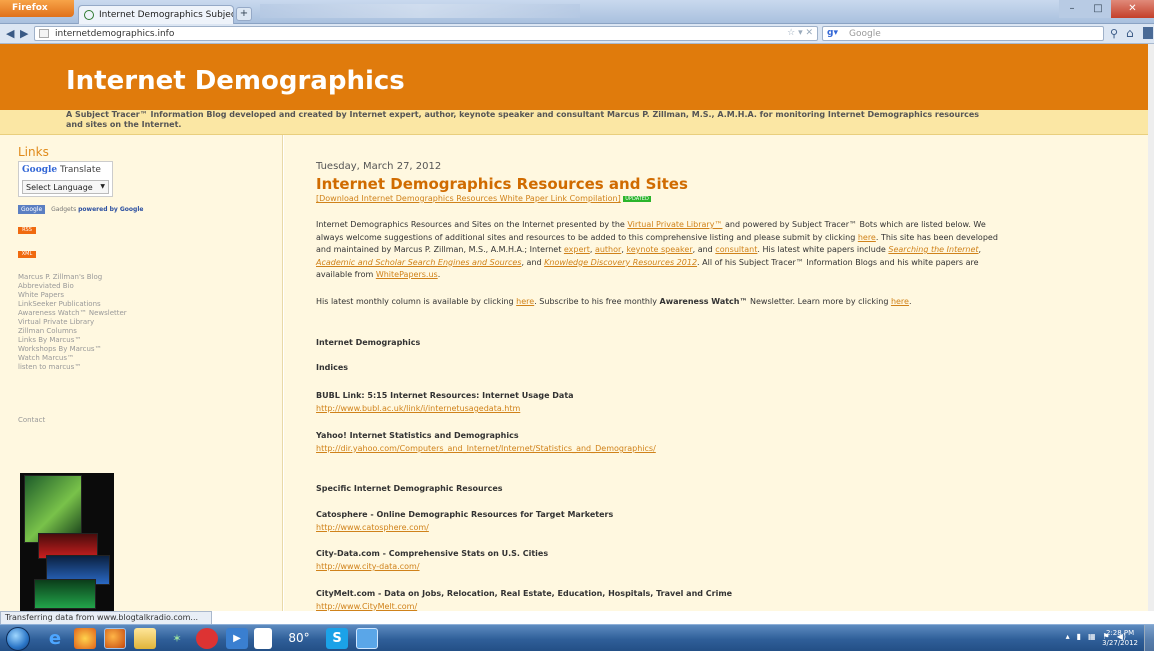 This screenshot has width=1154, height=651. What do you see at coordinates (372, 527) in the screenshot?
I see `resource-link: http://www.catosphere.com/` at bounding box center [372, 527].